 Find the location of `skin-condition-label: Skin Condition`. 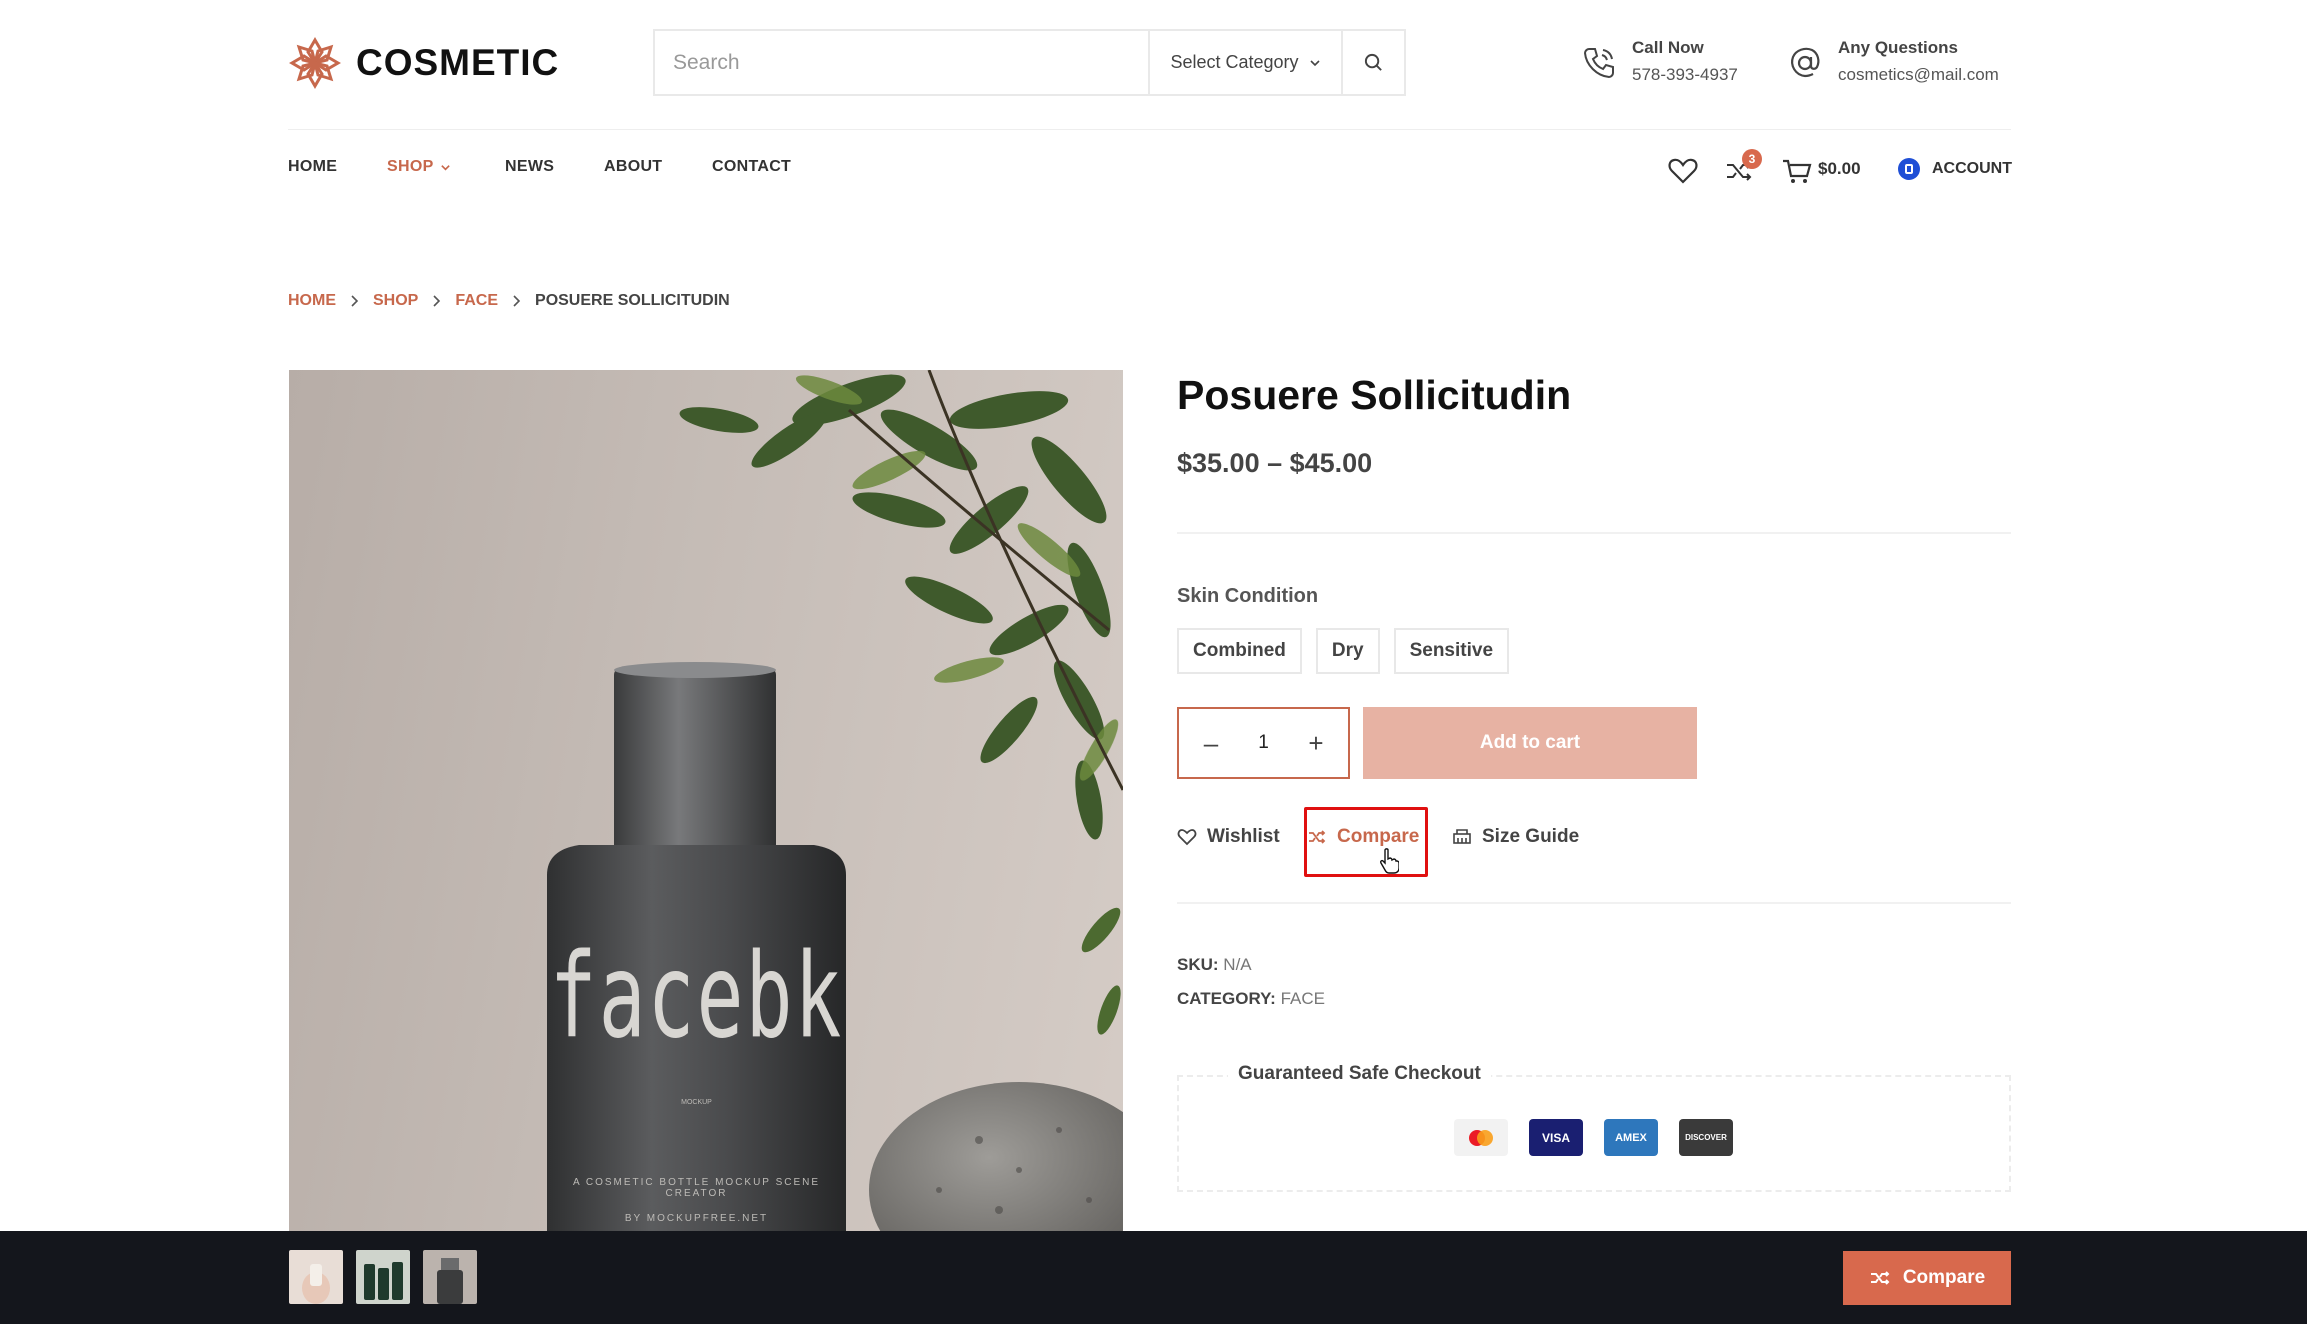

skin-condition-label: Skin Condition is located at coordinates (1248, 596).